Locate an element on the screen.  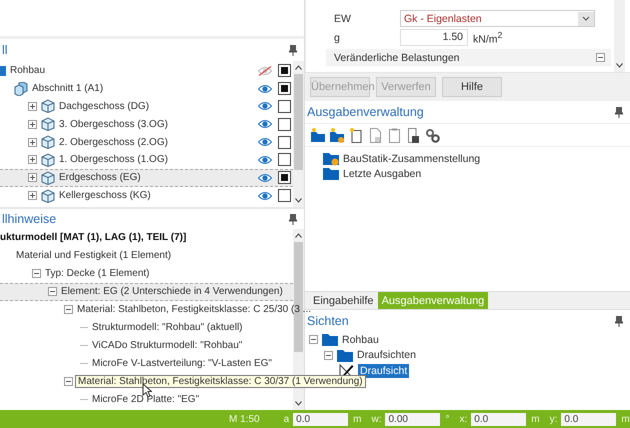
save-document-icon is located at coordinates (413, 135).